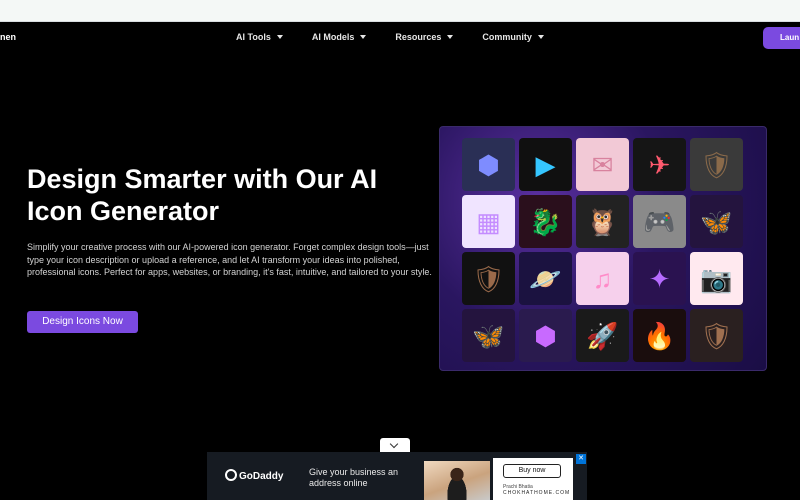 This screenshot has width=800, height=500. What do you see at coordinates (8, 37) in the screenshot?
I see `brand-logo-text: nen` at bounding box center [8, 37].